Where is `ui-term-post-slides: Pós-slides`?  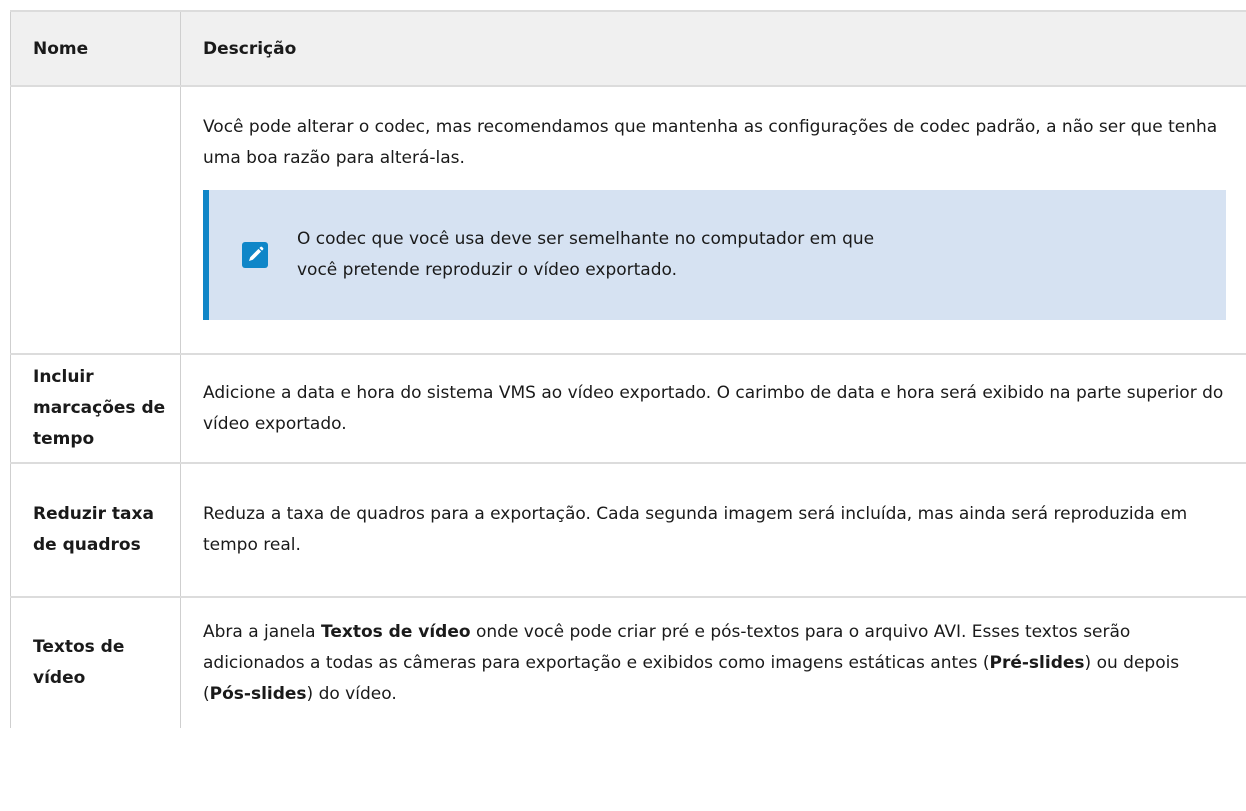 ui-term-post-slides: Pós-slides is located at coordinates (258, 693).